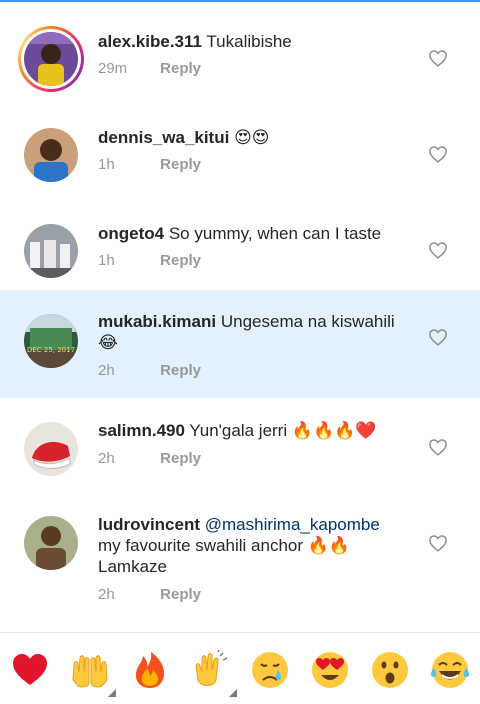 Image resolution: width=480 pixels, height=704 pixels. Describe the element at coordinates (366, 430) in the screenshot. I see `red-heart-icon: ❤️` at that location.